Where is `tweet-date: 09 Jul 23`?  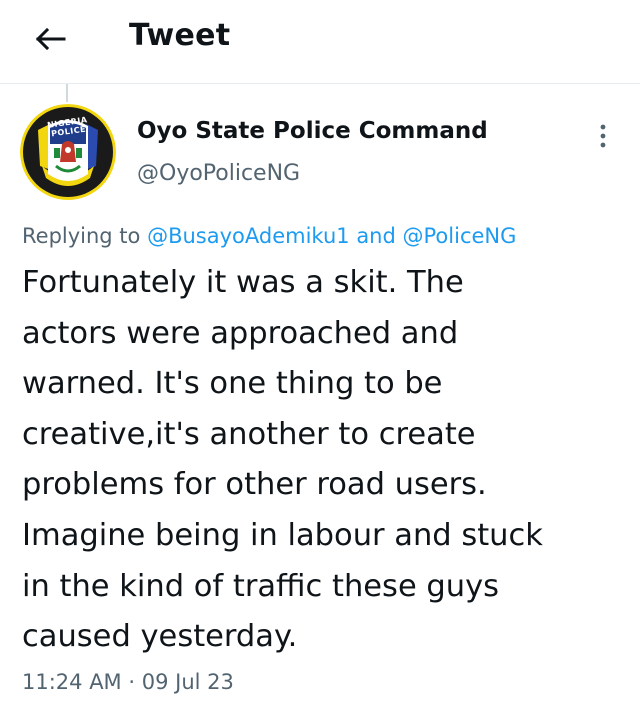
tweet-date: 09 Jul 23 is located at coordinates (188, 682).